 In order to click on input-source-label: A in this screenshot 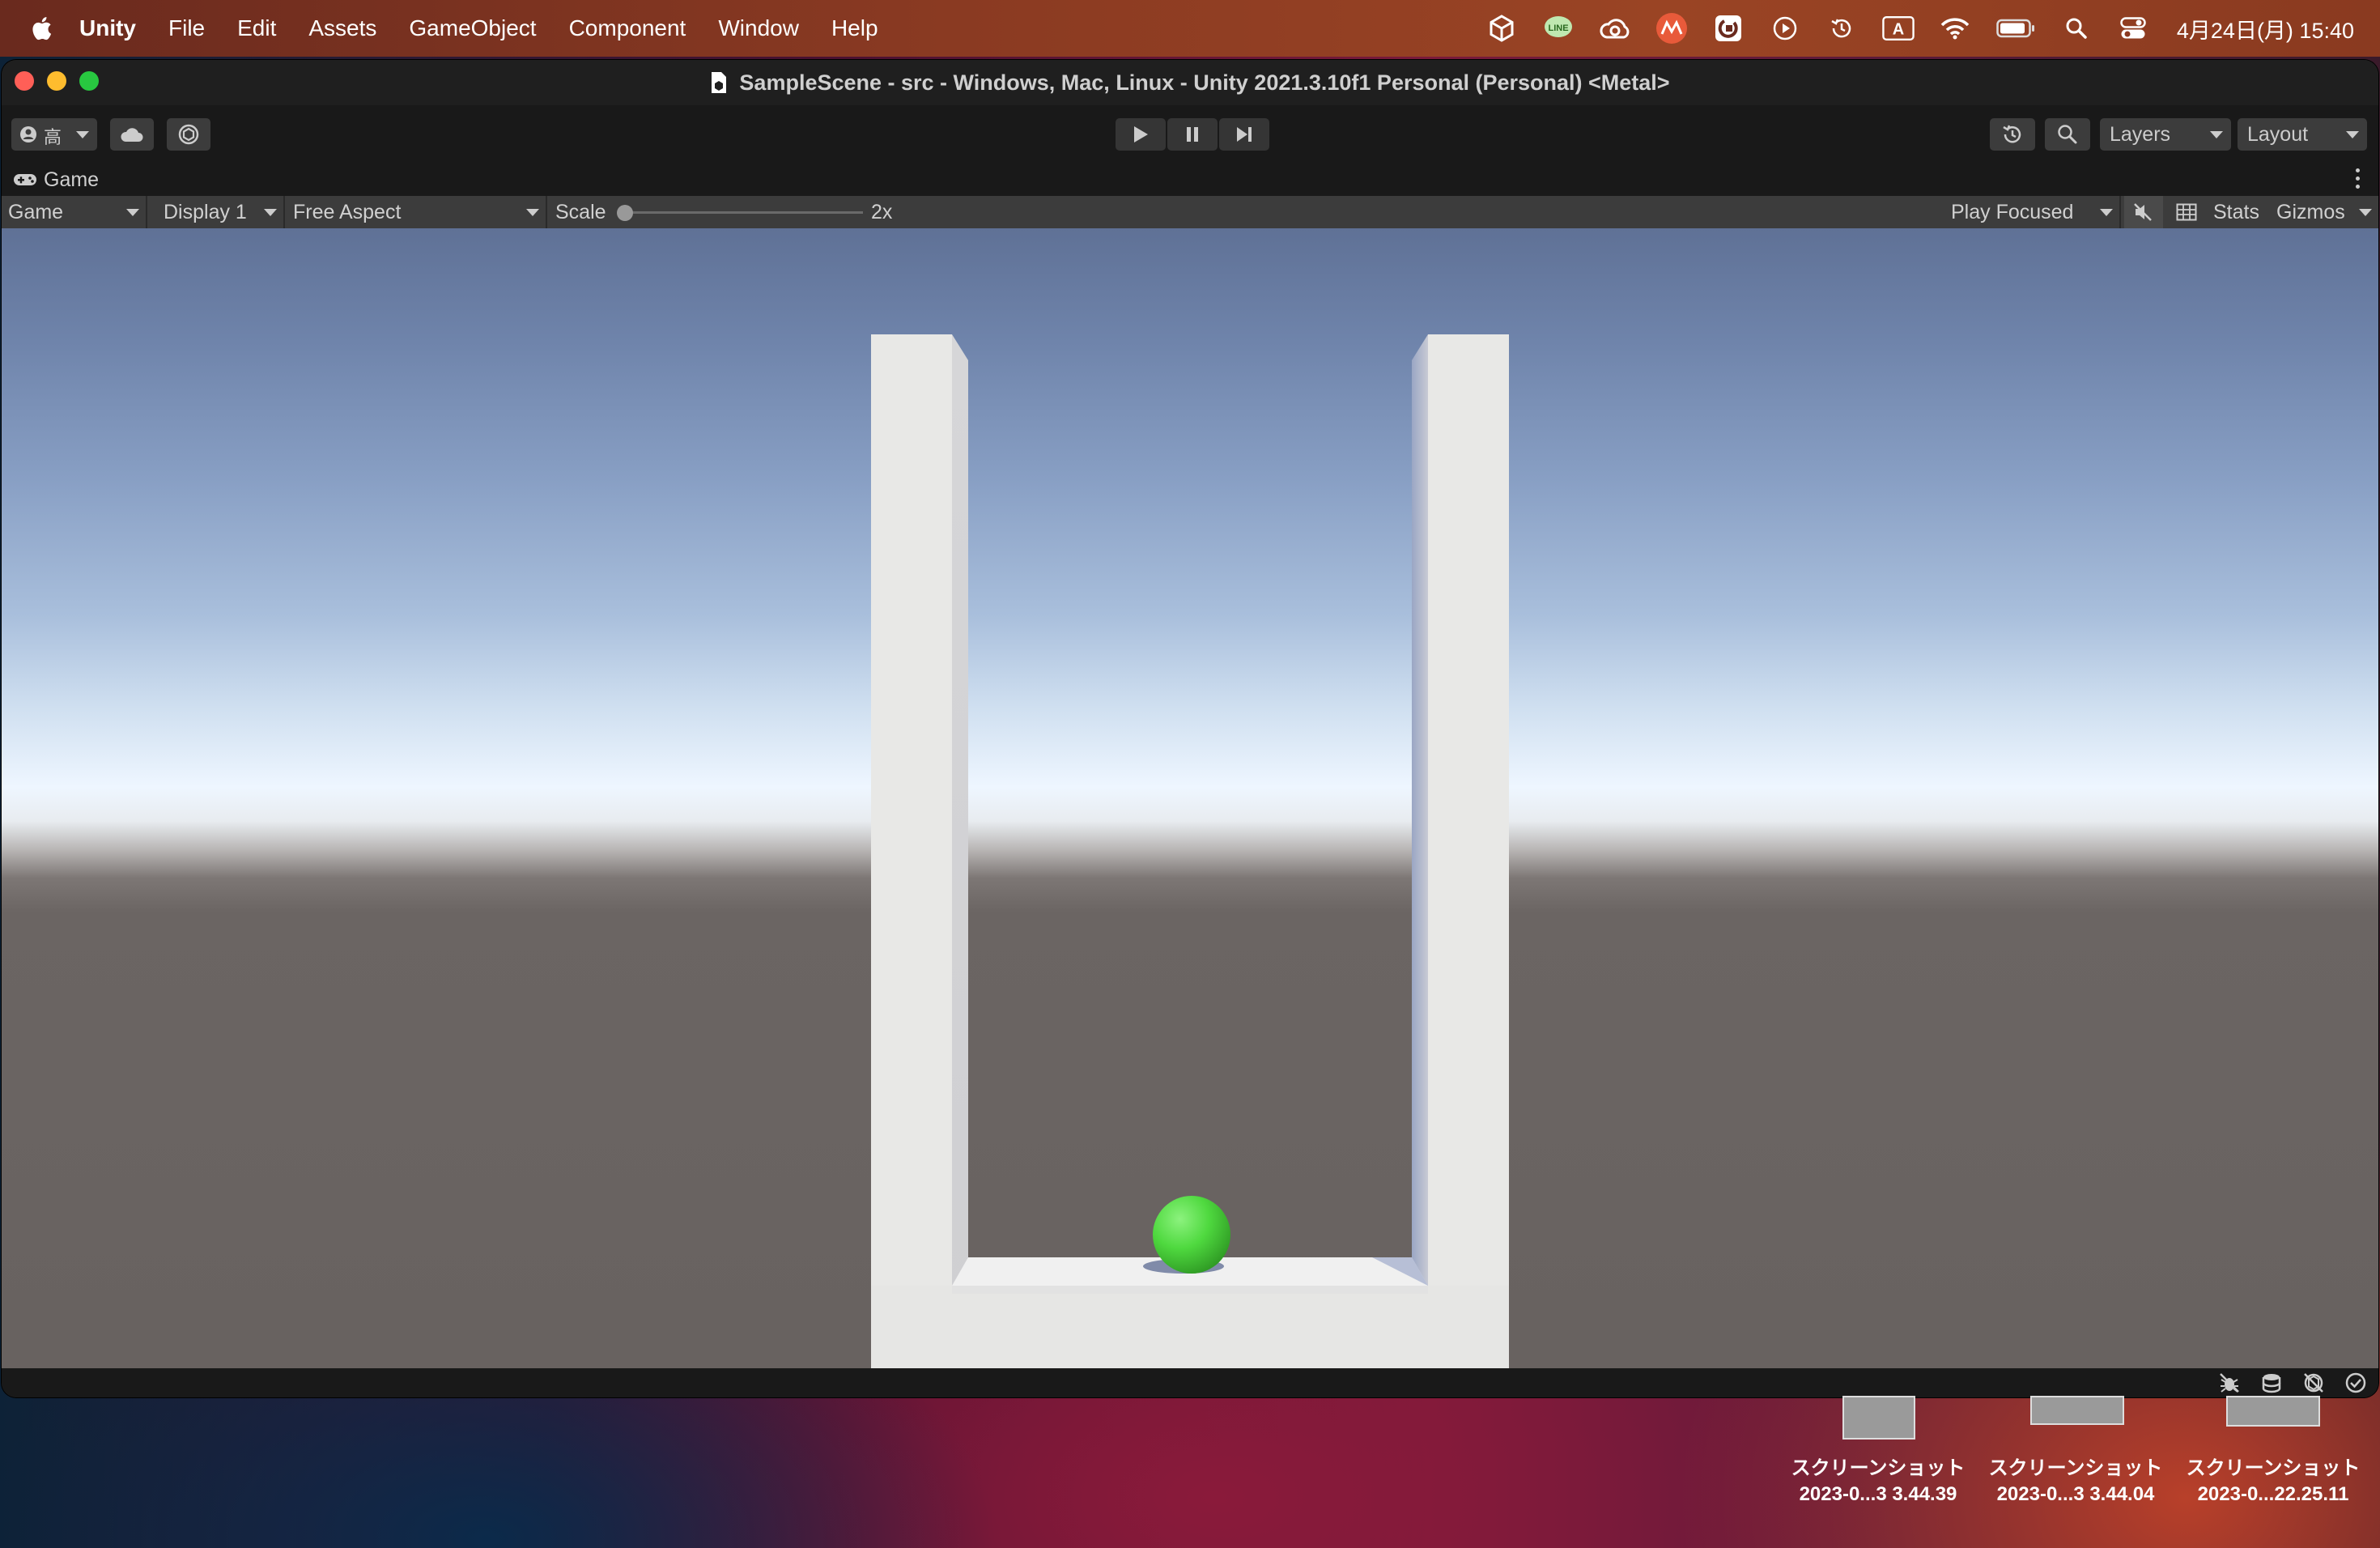, I will do `click(1899, 30)`.